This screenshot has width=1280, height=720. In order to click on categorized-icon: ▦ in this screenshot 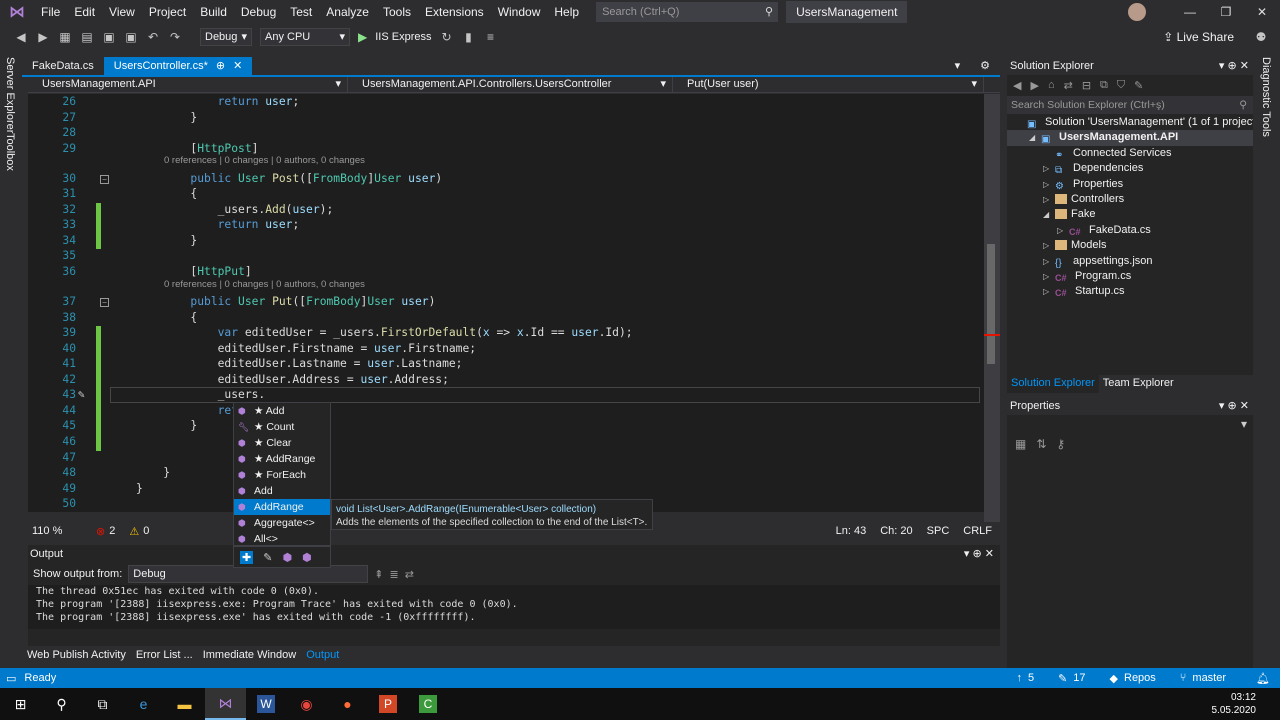, I will do `click(1020, 444)`.